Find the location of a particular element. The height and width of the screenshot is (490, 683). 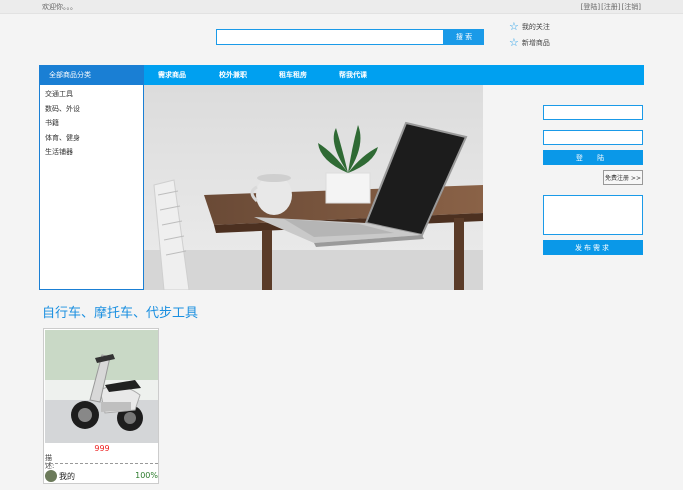

welcome-text: 欢迎你。。。 is located at coordinates (59, 7).